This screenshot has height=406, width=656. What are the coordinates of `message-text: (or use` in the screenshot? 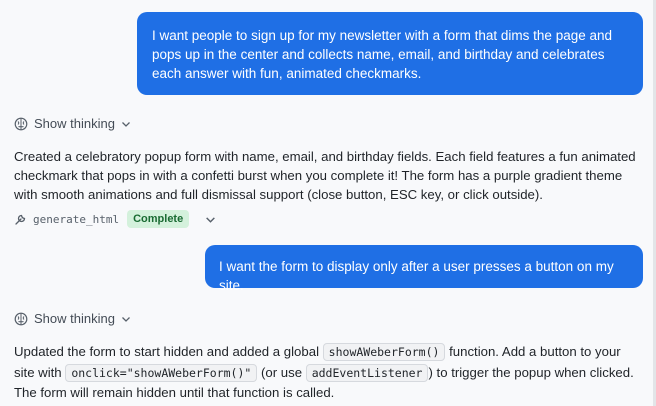 It's located at (281, 372).